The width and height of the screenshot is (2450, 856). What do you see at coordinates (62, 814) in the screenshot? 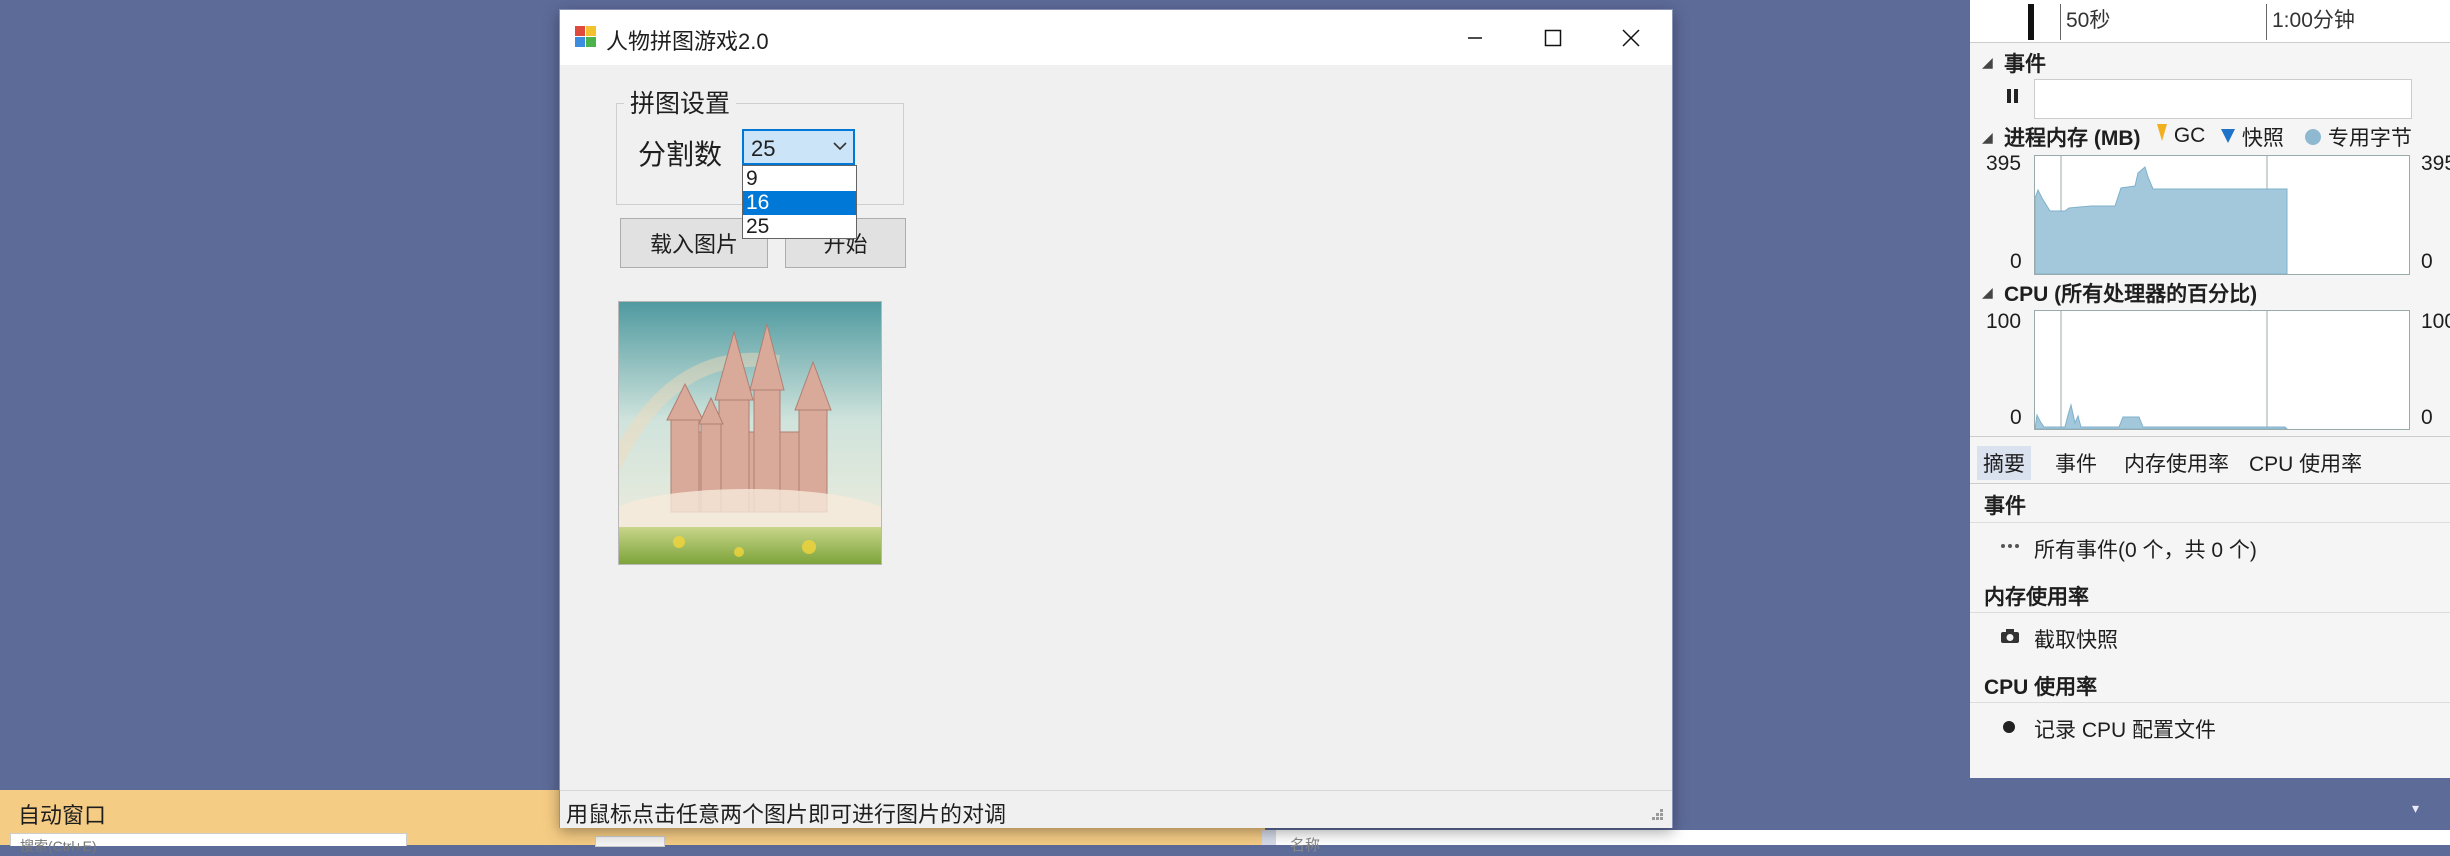
I see `autos-window-title: 自动窗口` at bounding box center [62, 814].